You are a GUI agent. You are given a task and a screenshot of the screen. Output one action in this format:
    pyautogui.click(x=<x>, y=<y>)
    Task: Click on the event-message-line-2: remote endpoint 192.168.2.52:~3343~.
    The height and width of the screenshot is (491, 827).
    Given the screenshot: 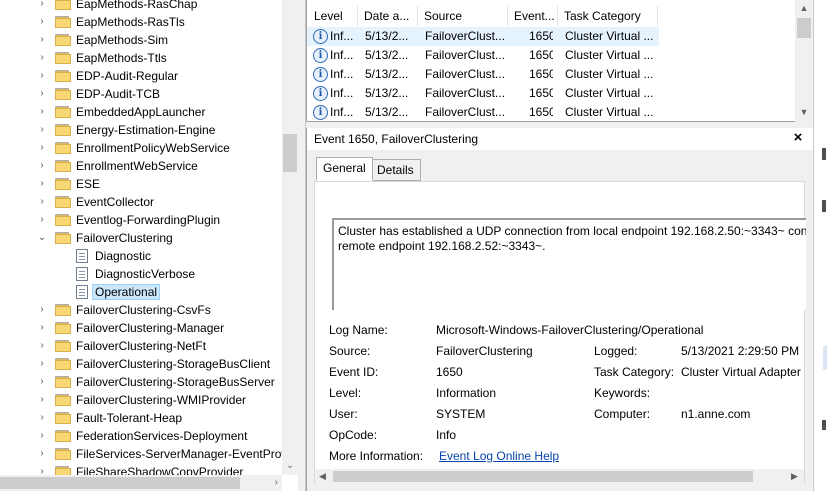 What is the action you would take?
    pyautogui.click(x=442, y=246)
    